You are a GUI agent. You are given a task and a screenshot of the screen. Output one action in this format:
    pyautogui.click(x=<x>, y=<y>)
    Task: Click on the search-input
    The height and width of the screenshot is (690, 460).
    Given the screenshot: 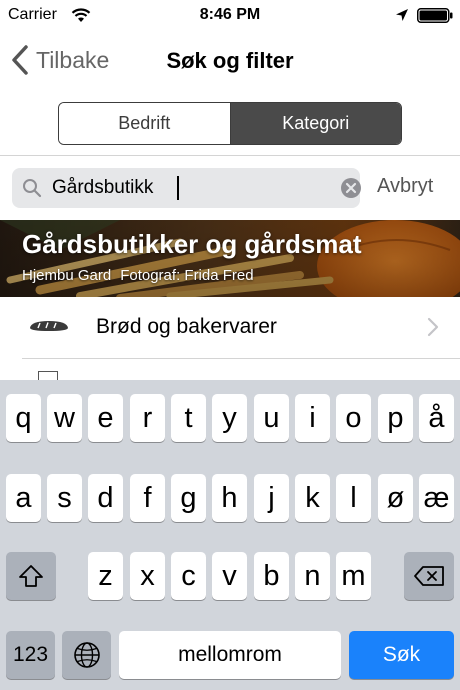 What is the action you would take?
    pyautogui.click(x=187, y=188)
    